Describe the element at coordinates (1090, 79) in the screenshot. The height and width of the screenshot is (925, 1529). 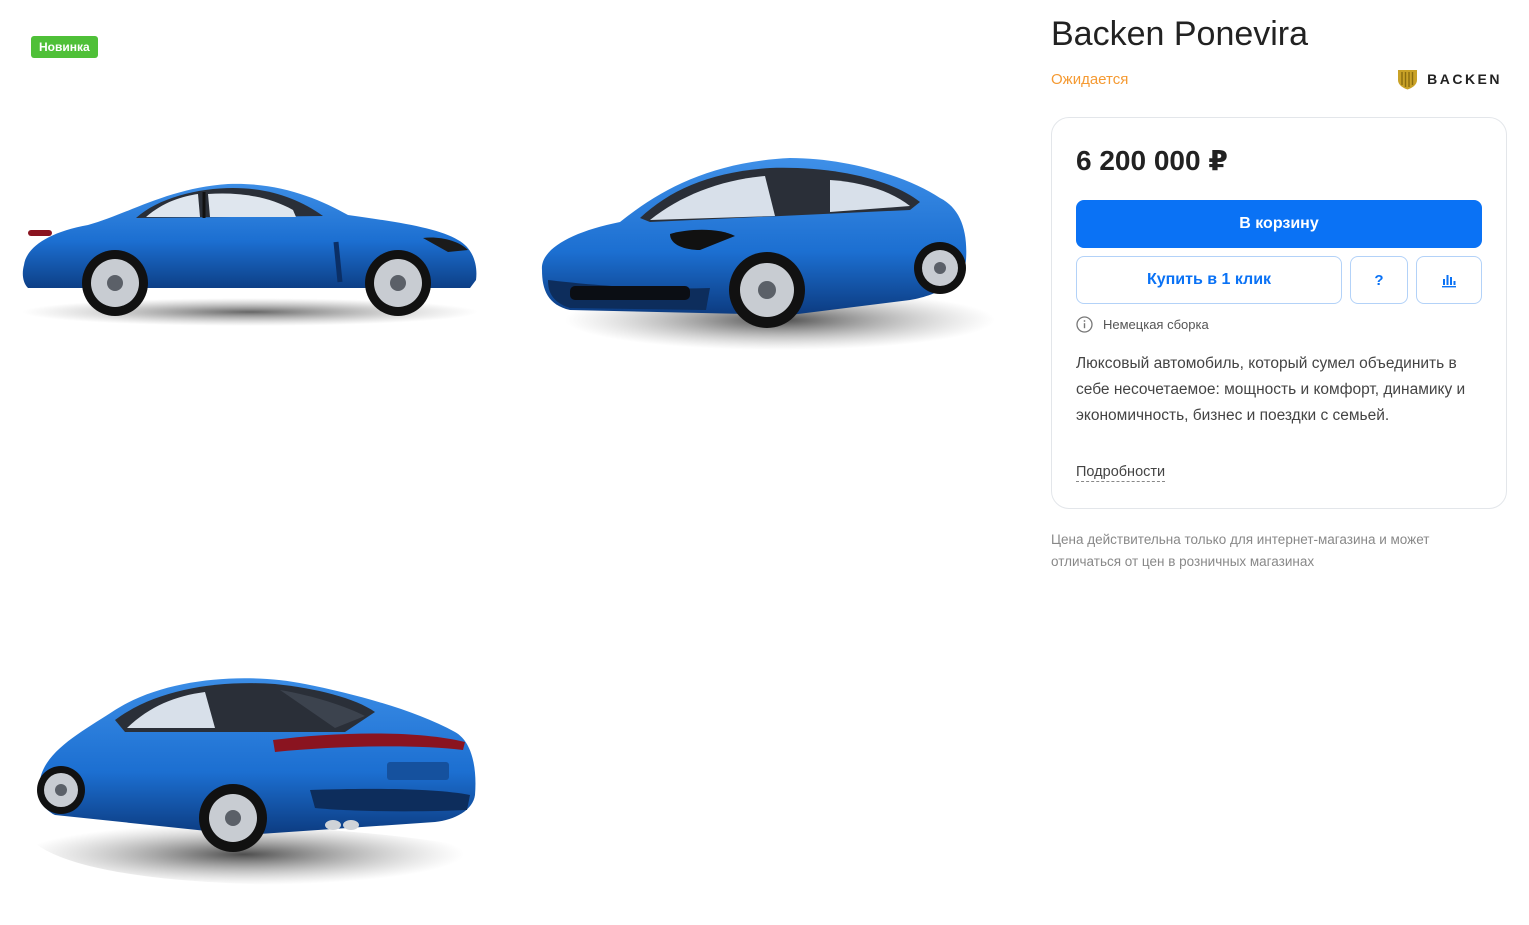
I see `availability-status: Ожидается` at that location.